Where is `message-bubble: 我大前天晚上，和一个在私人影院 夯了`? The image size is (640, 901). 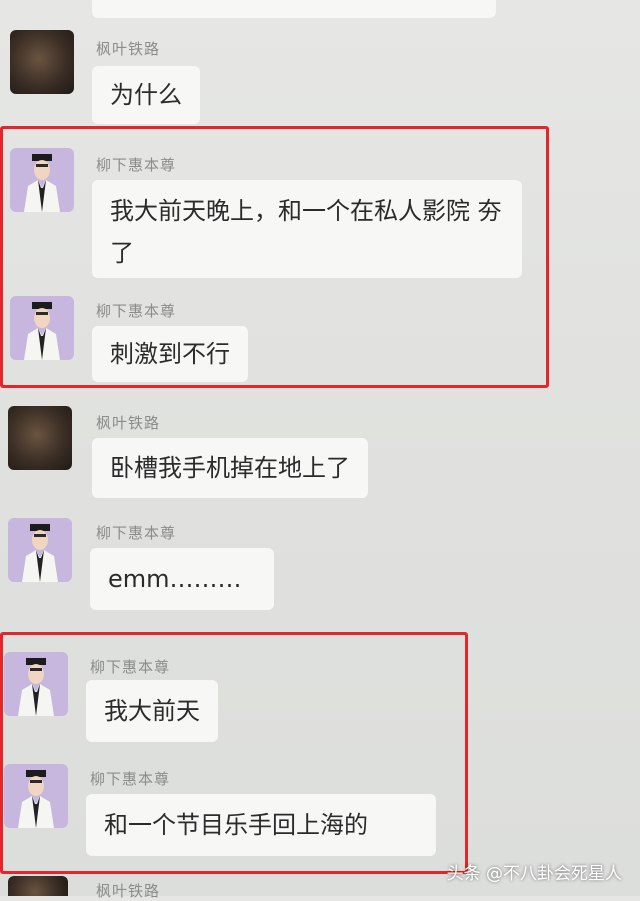
message-bubble: 我大前天晚上，和一个在私人影院 夯了 is located at coordinates (307, 229).